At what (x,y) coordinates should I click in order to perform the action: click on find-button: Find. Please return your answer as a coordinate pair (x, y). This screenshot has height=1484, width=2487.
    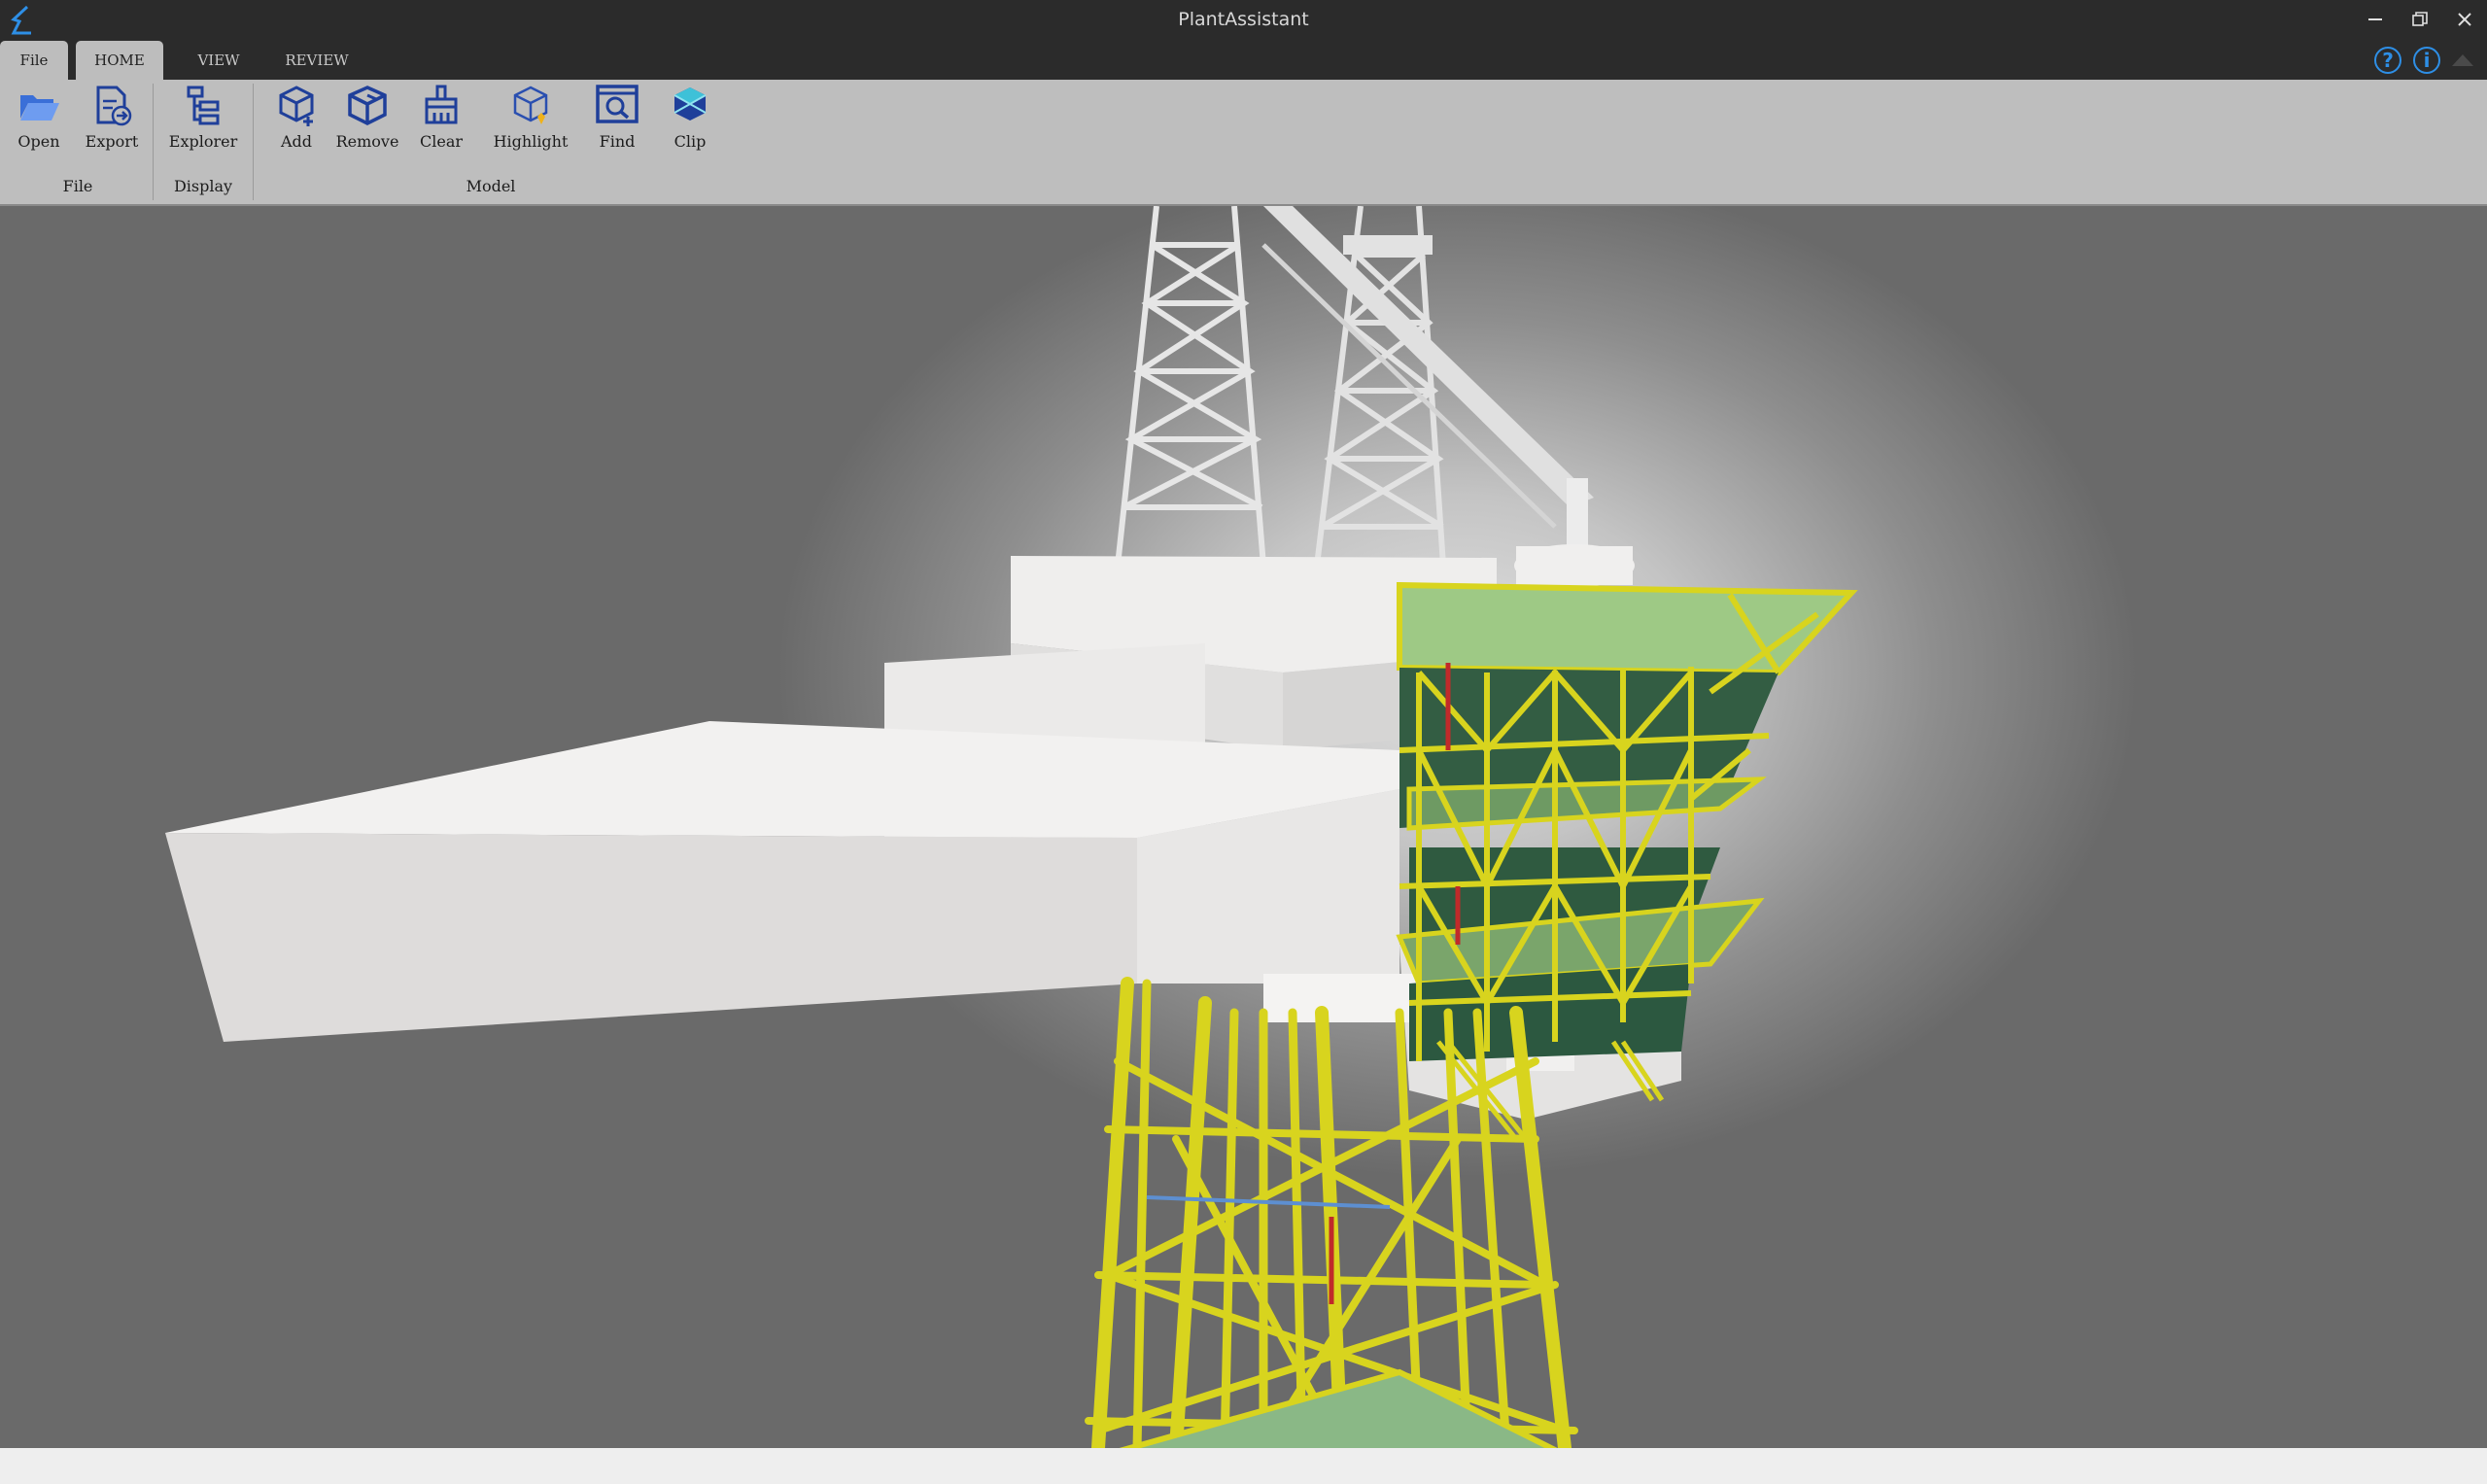
    Looking at the image, I should click on (617, 118).